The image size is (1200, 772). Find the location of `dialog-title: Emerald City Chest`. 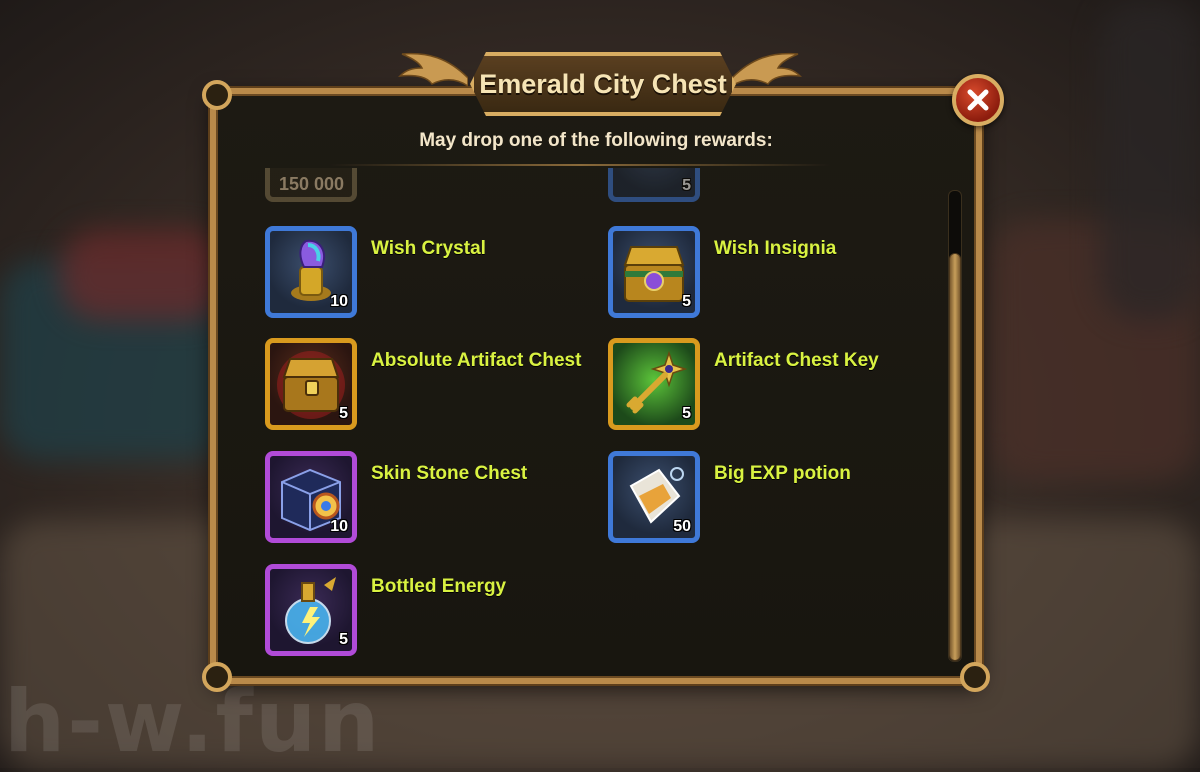

dialog-title: Emerald City Chest is located at coordinates (603, 83).